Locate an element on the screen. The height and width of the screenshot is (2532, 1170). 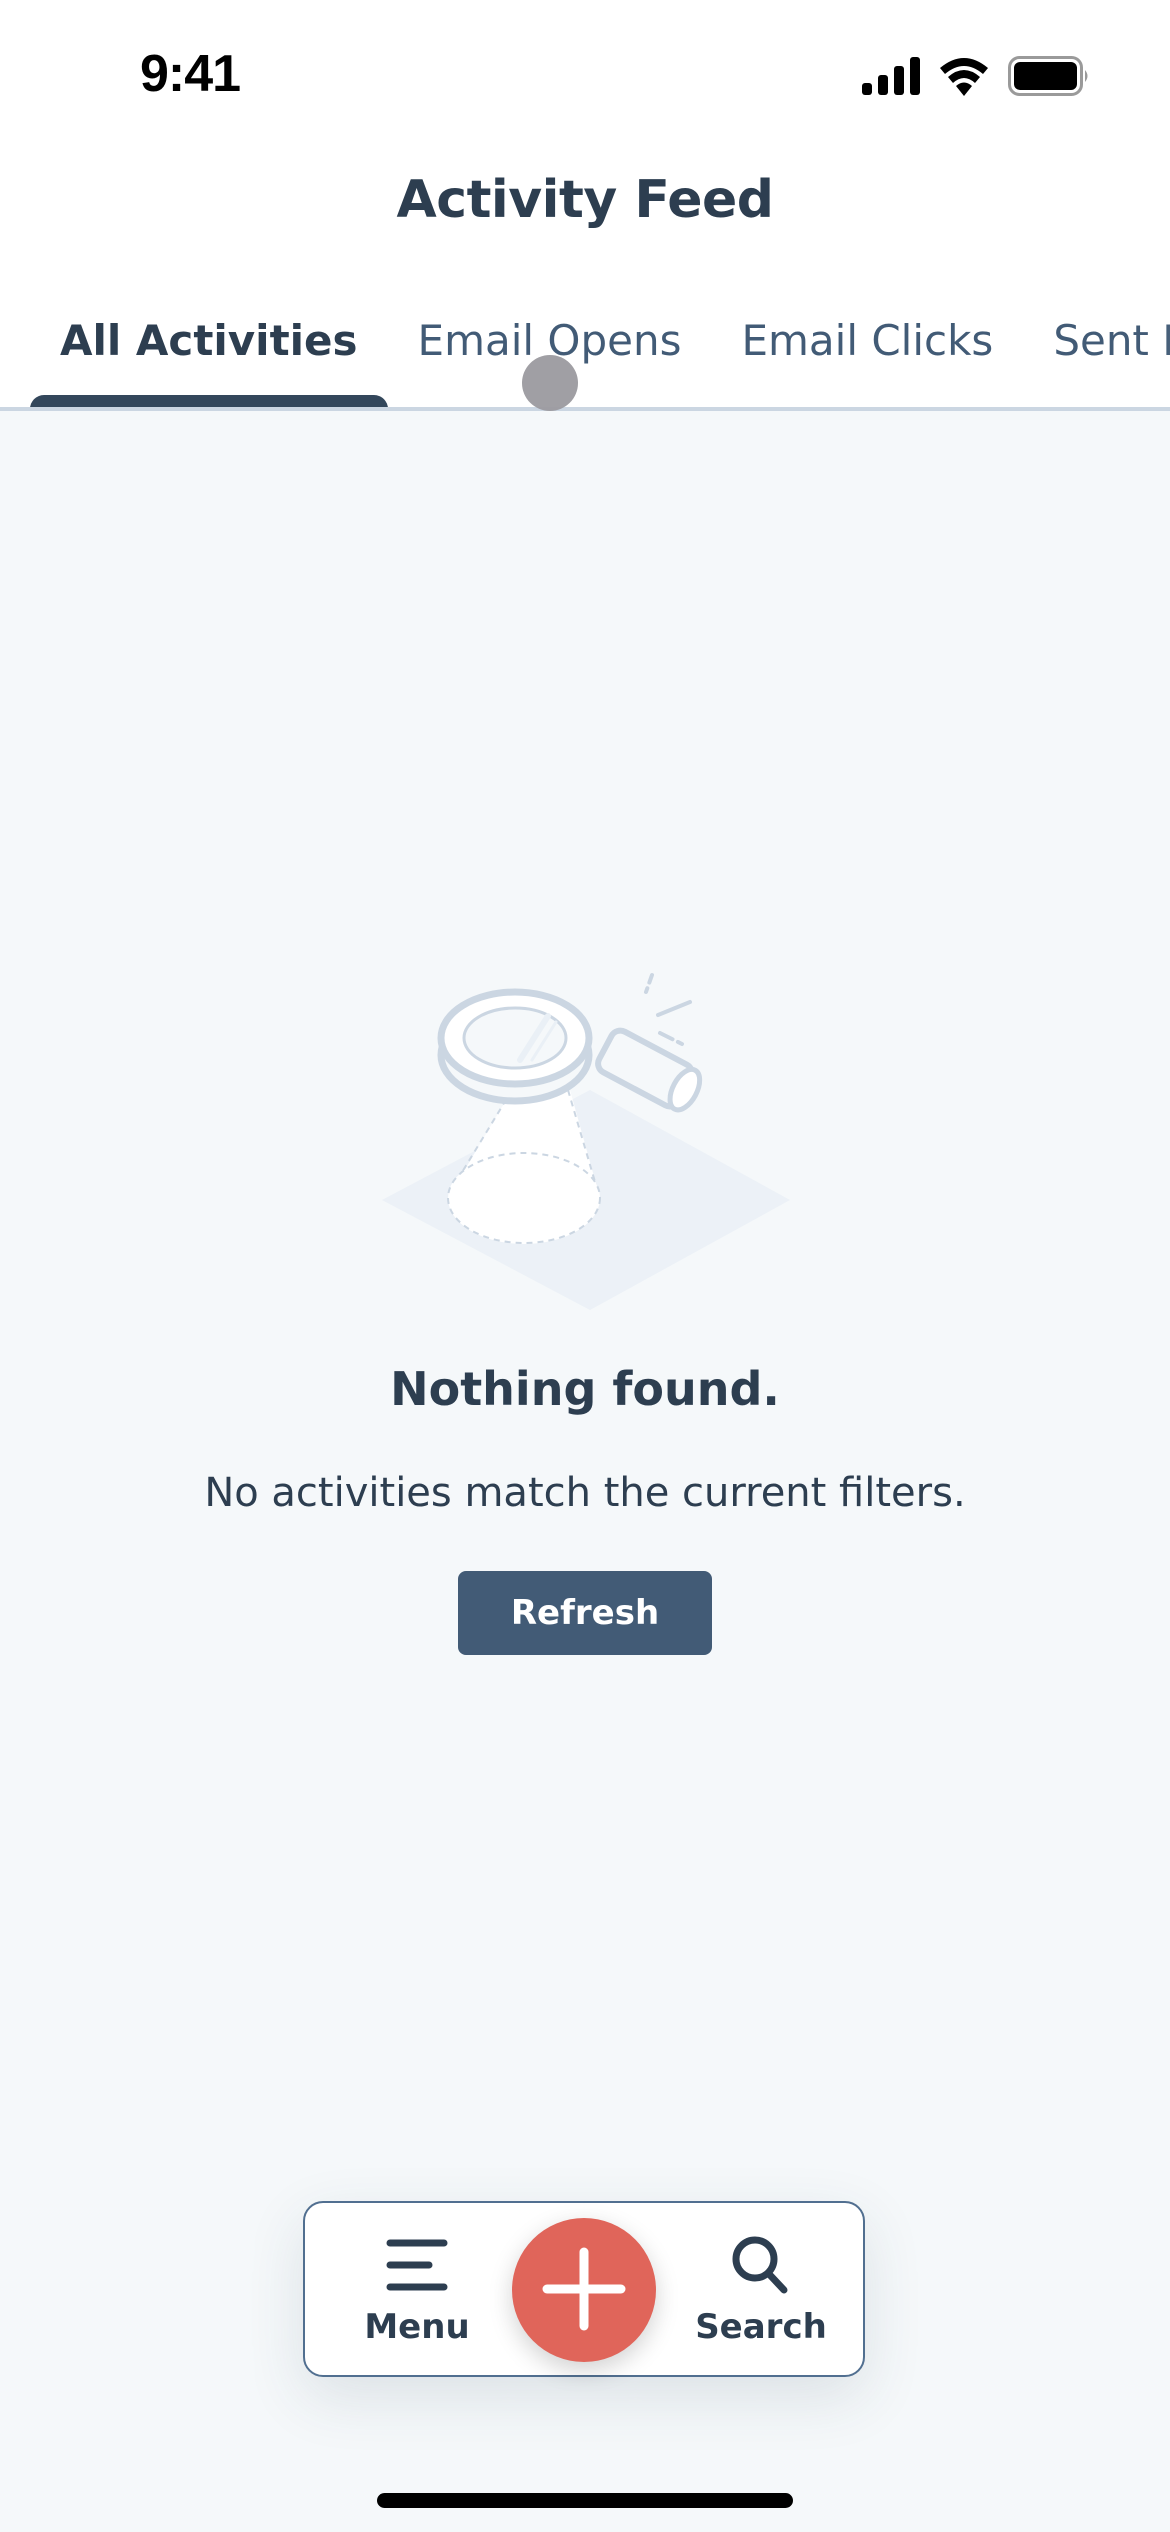
tab-sent-emails: Sent Em is located at coordinates (1096, 347).